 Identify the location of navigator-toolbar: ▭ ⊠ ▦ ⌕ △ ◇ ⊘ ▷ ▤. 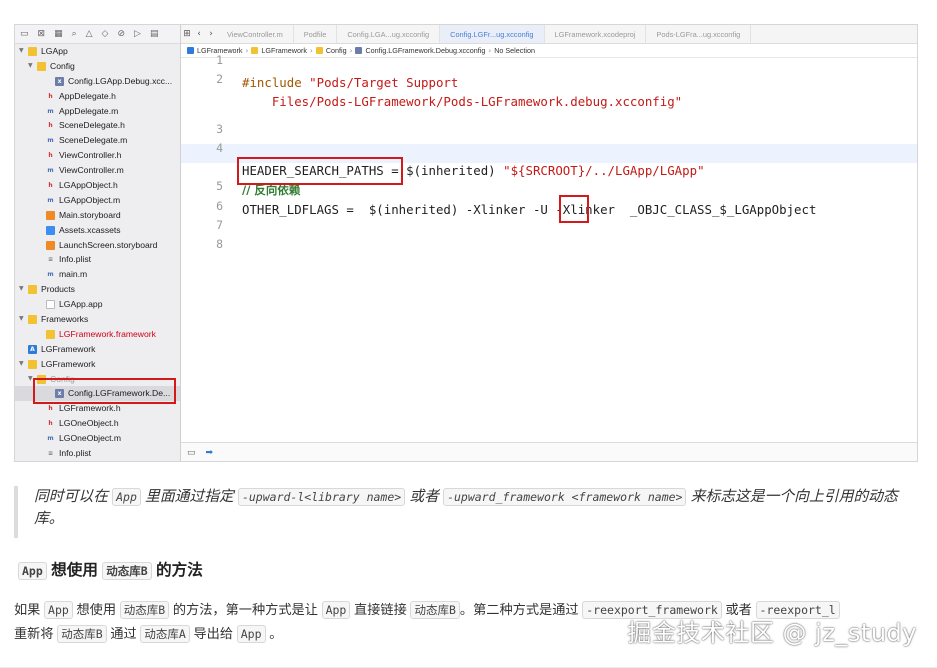
(97, 34).